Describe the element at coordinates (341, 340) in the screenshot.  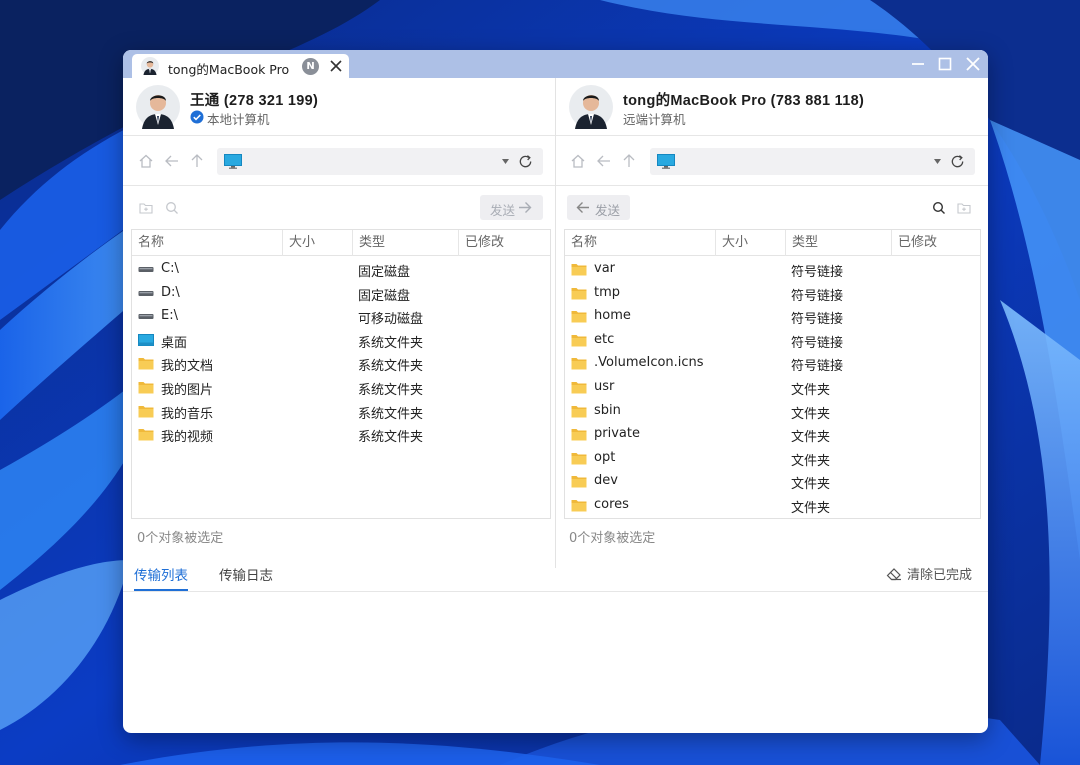
I see `table-row: 桌面 系统文件夹` at that location.